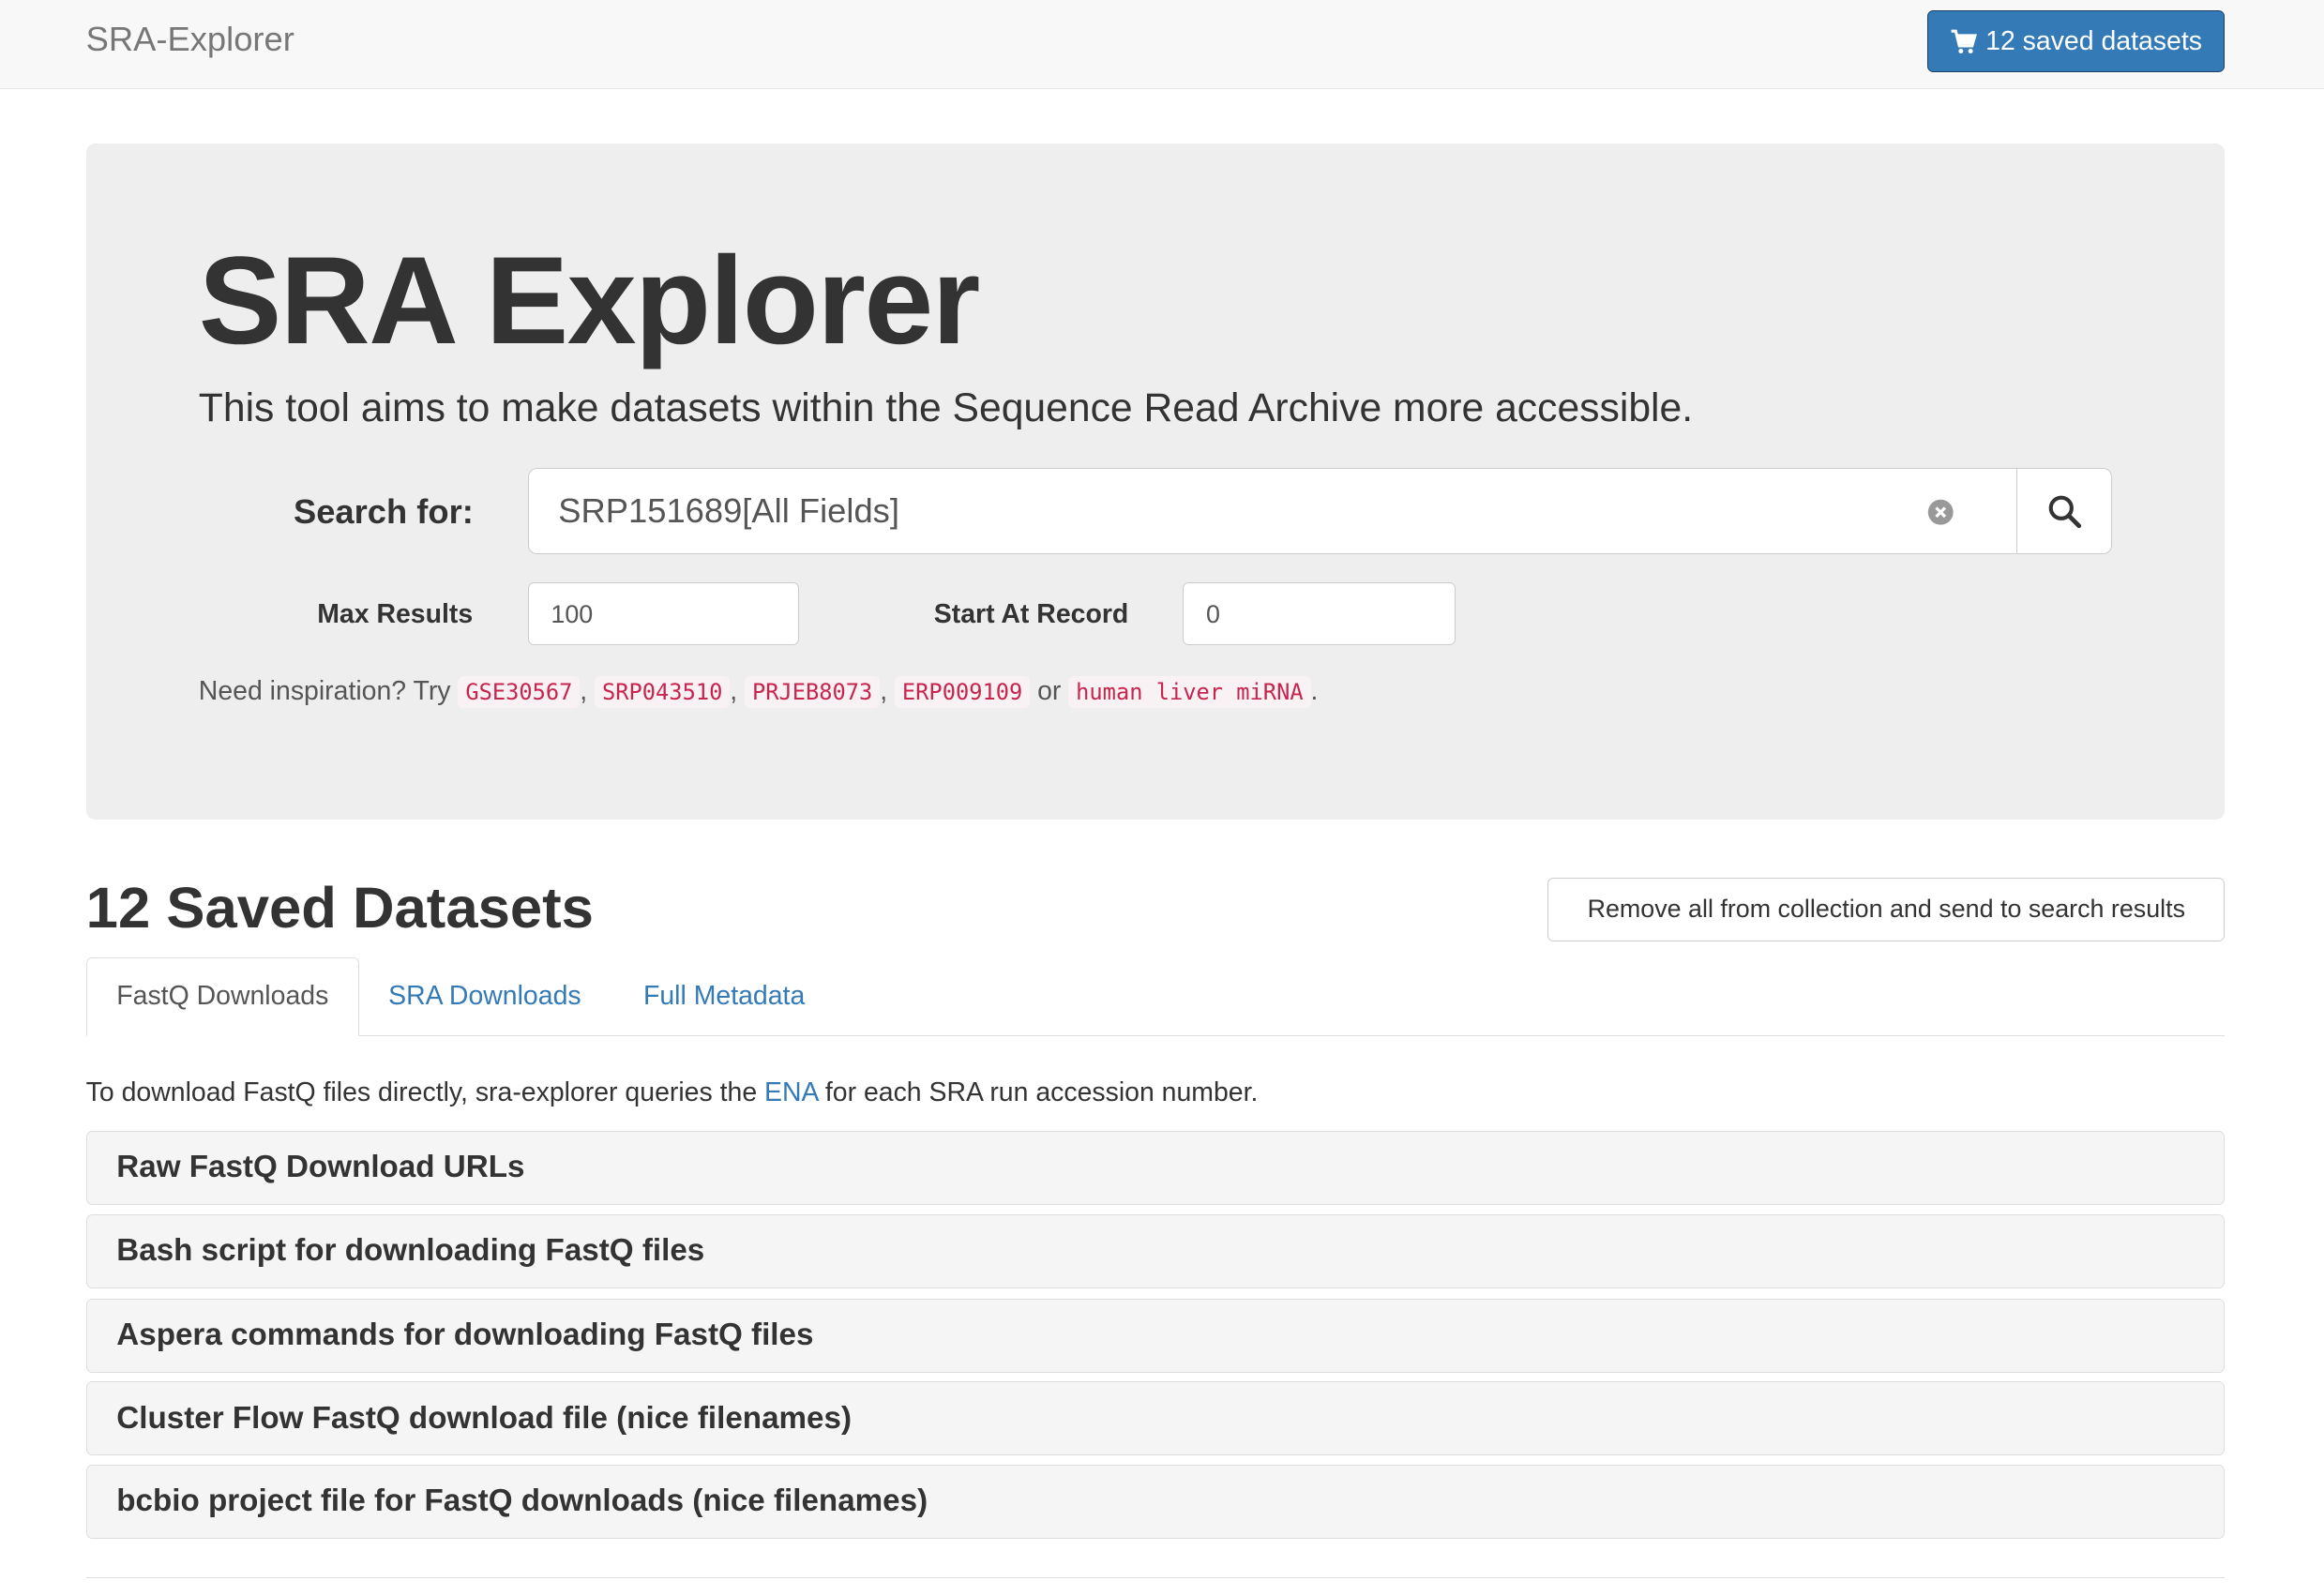 This screenshot has height=1596, width=2324. I want to click on description-after: for each SRA run accession number., so click(1041, 1092).